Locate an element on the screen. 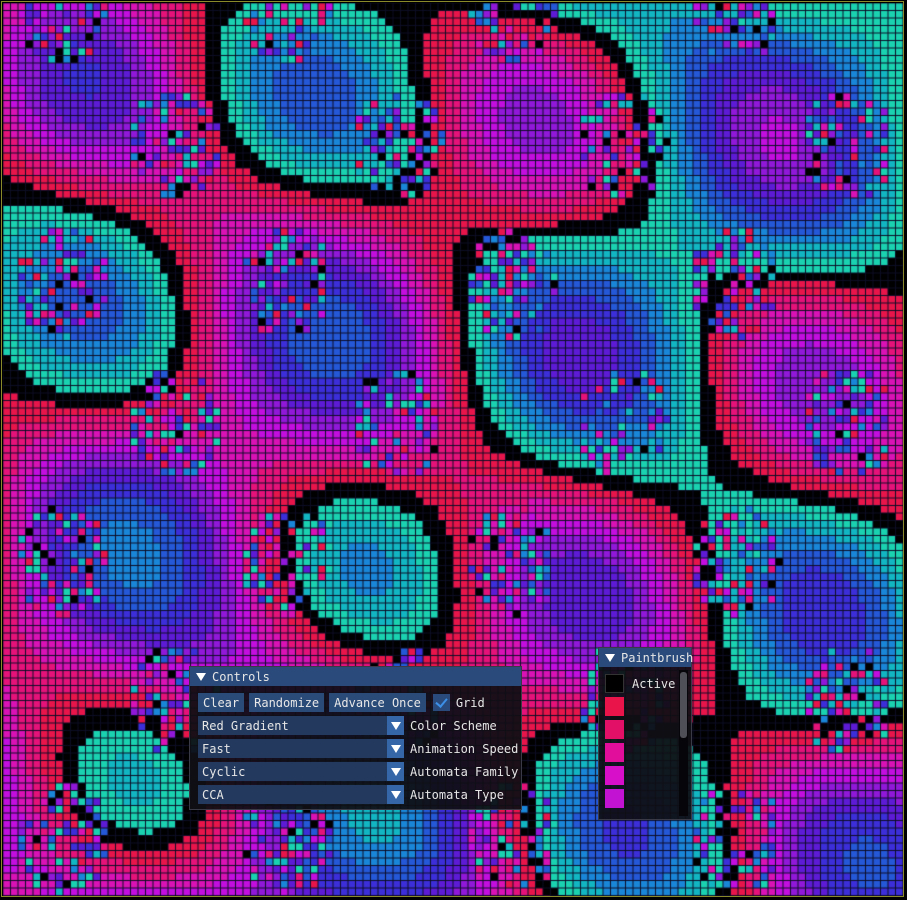 Image resolution: width=907 pixels, height=900 pixels. automata-family-select: Cyclic is located at coordinates (301, 771).